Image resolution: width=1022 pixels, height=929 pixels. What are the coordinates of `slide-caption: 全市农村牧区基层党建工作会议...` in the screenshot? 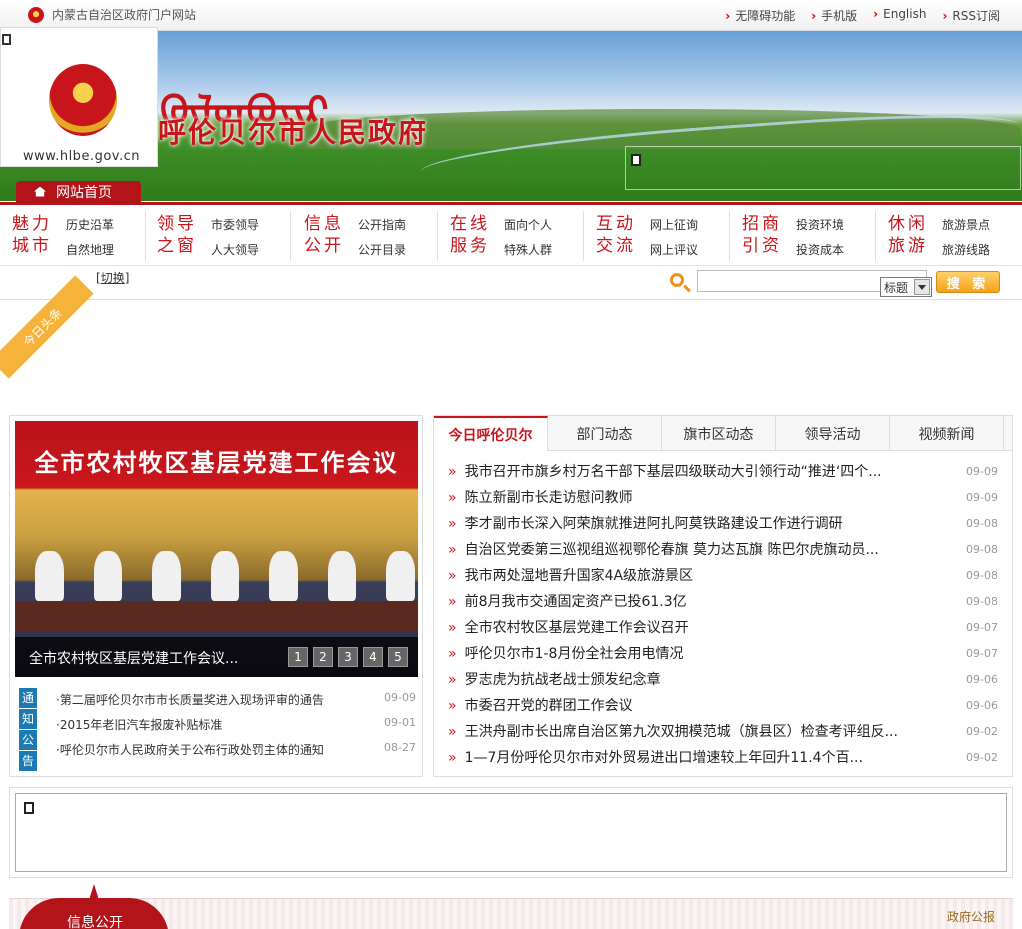 It's located at (133, 658).